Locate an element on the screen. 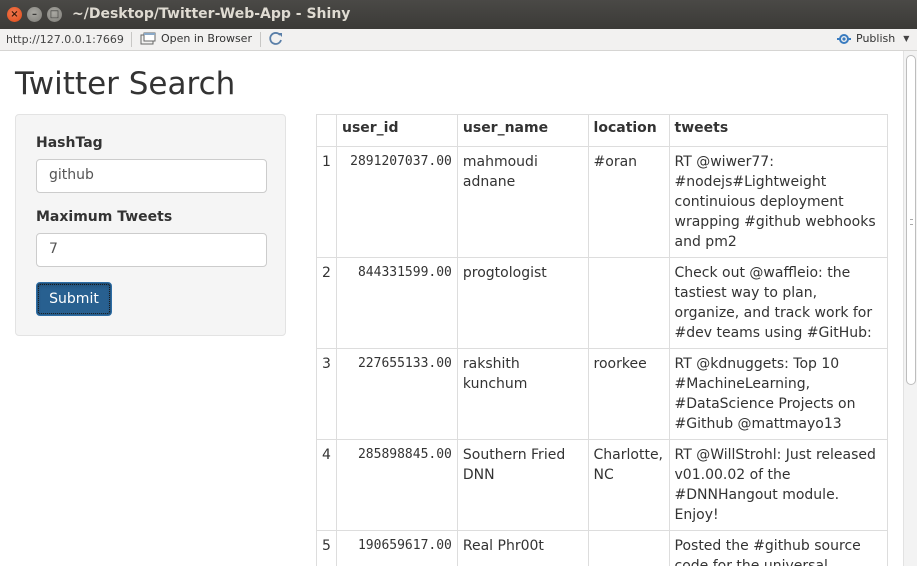  window-titlebar: × – □ ~/Desktop/Twitter-Web-App - Shiny is located at coordinates (458, 14).